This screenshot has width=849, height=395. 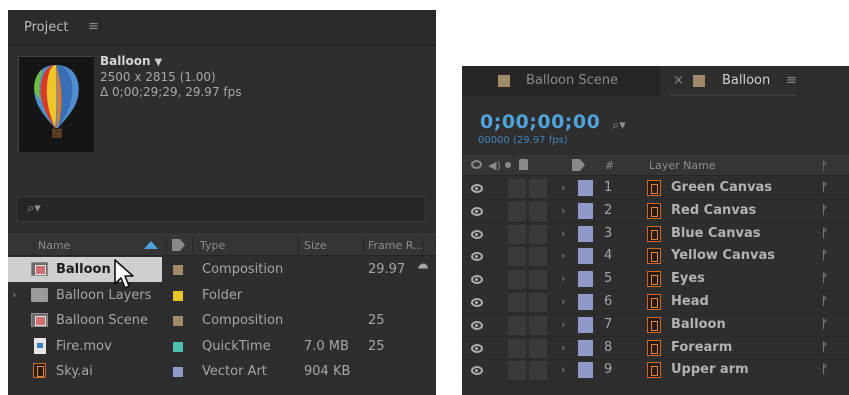 What do you see at coordinates (508, 165) in the screenshot?
I see `solo-header-icon` at bounding box center [508, 165].